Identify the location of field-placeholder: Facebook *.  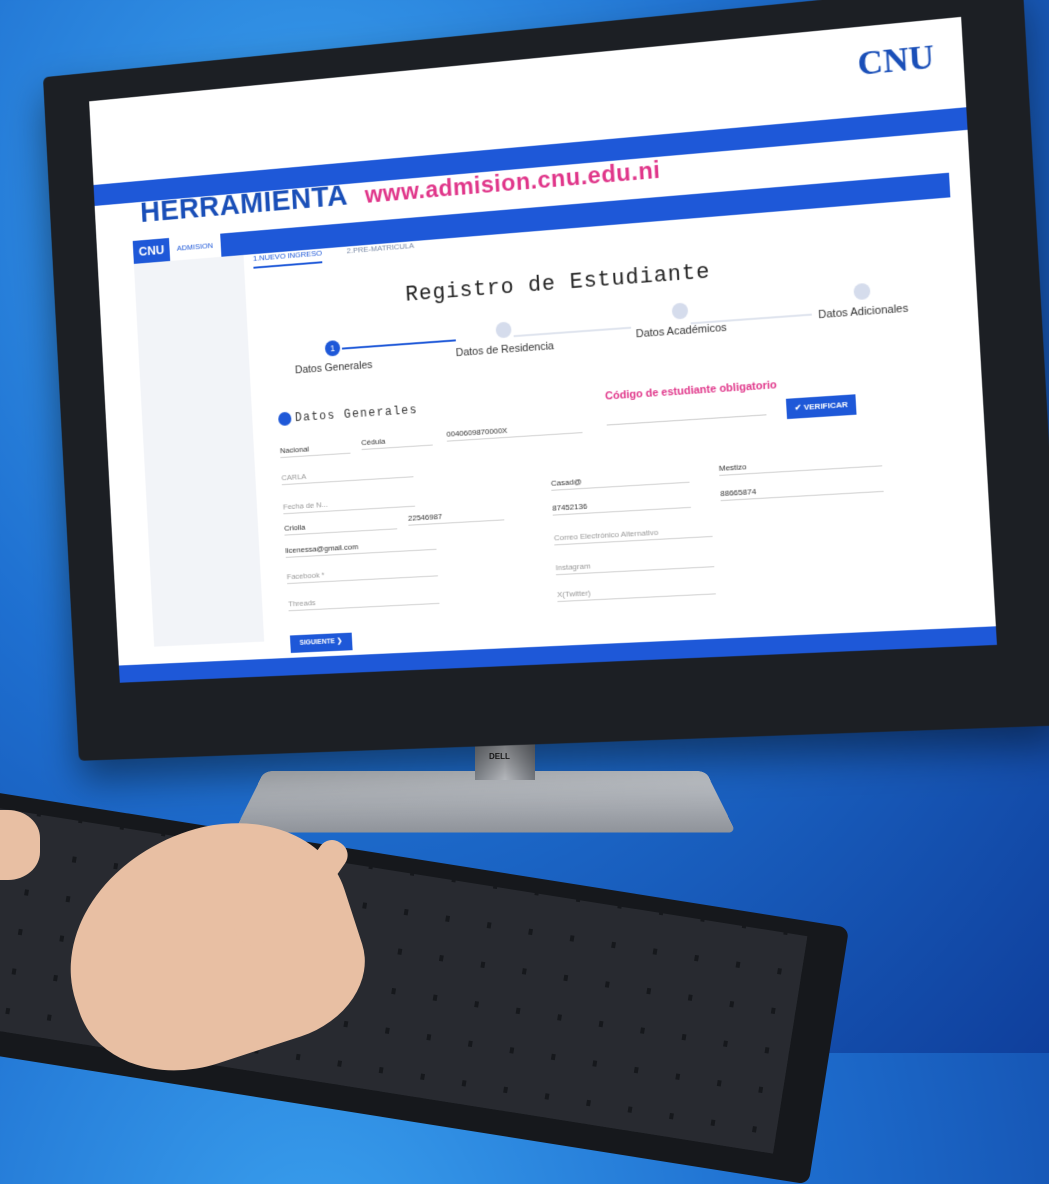
(306, 575).